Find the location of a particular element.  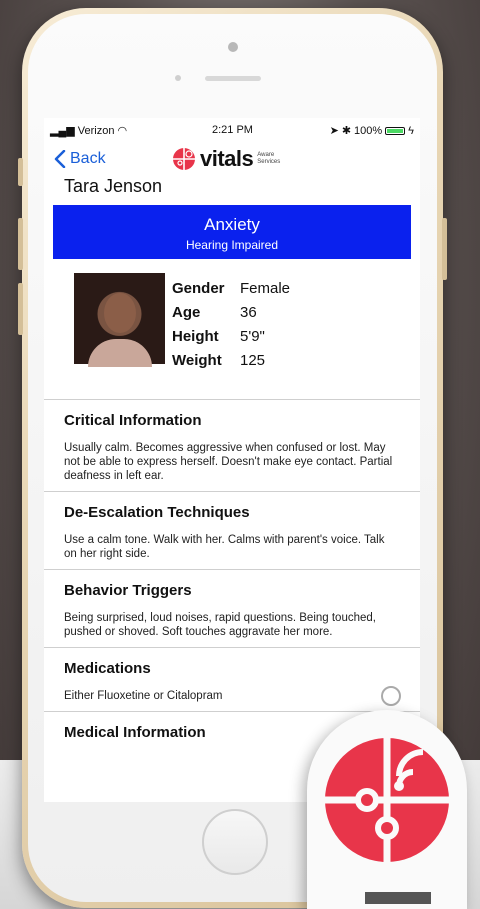

carrier-label: ▂▄▆ Verizon ◠ is located at coordinates (89, 131).